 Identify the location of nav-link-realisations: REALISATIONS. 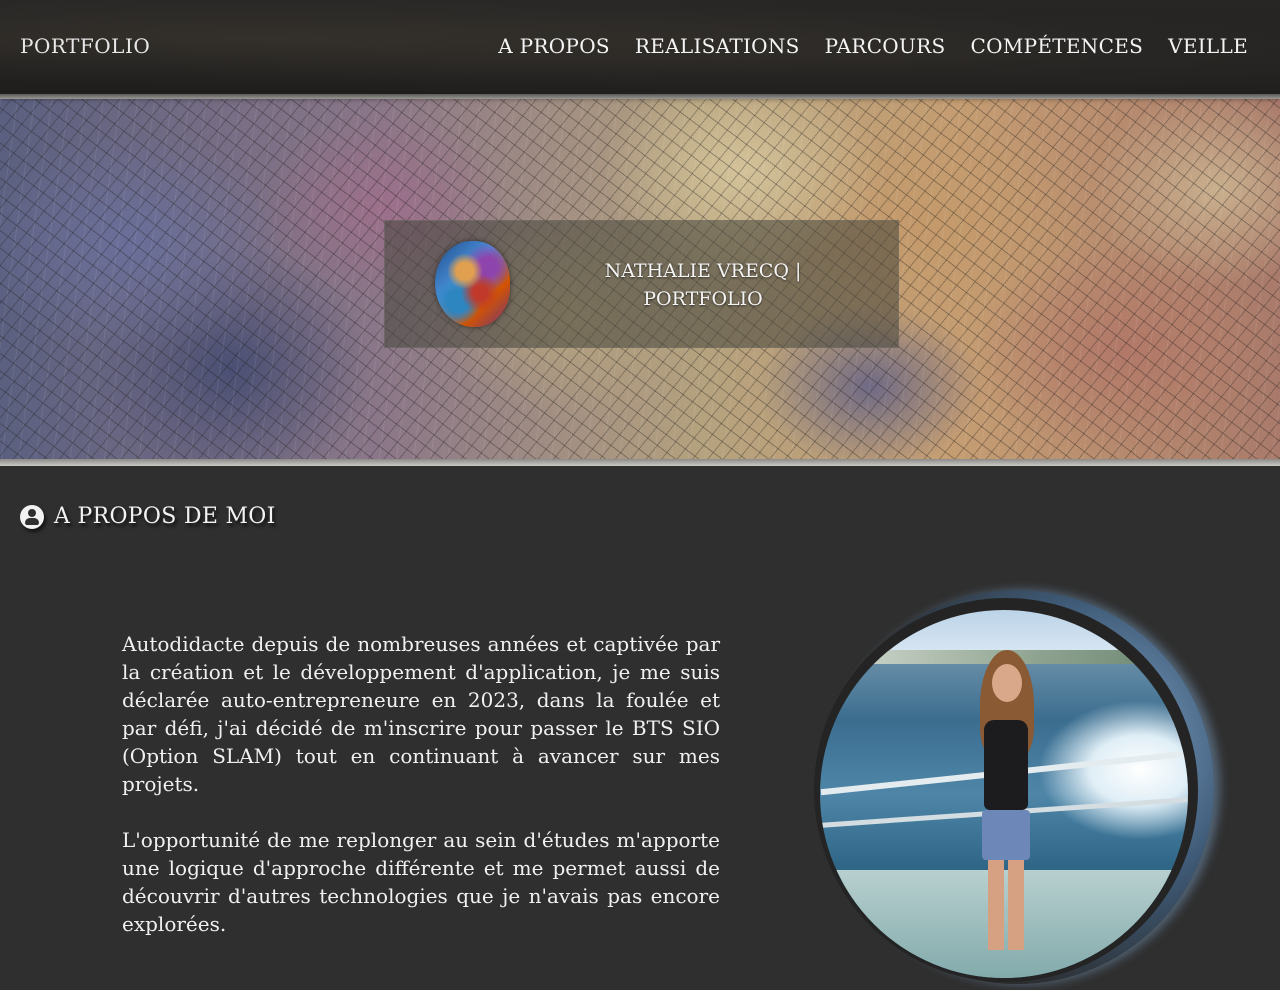
(717, 46).